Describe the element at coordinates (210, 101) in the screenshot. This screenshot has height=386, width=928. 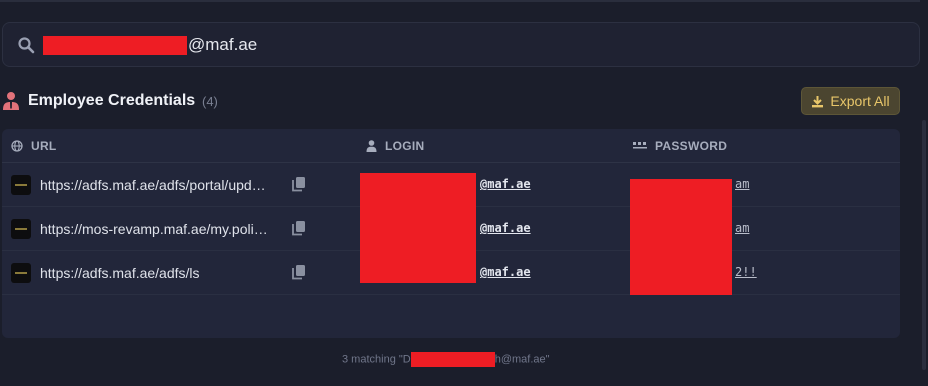
I see `section-count: (4)` at that location.